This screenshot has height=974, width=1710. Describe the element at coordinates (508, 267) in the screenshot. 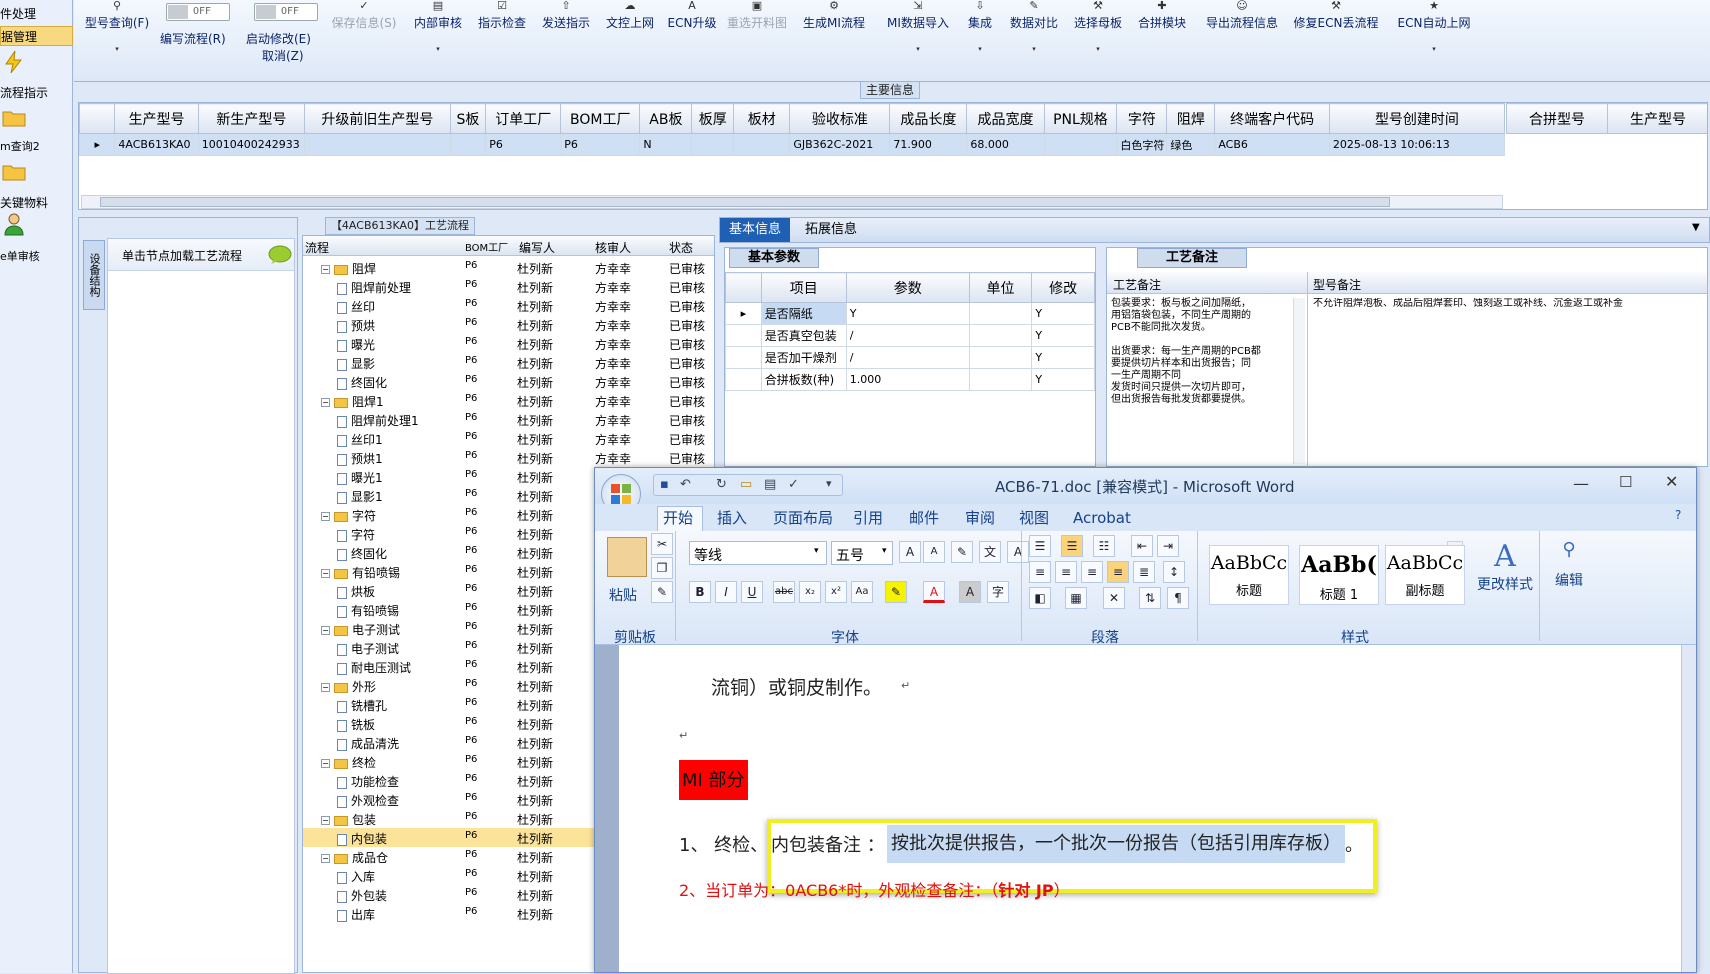

I see `flow-group-row: − 阻焊 P6 杜列新 方幸幸 已审核` at that location.